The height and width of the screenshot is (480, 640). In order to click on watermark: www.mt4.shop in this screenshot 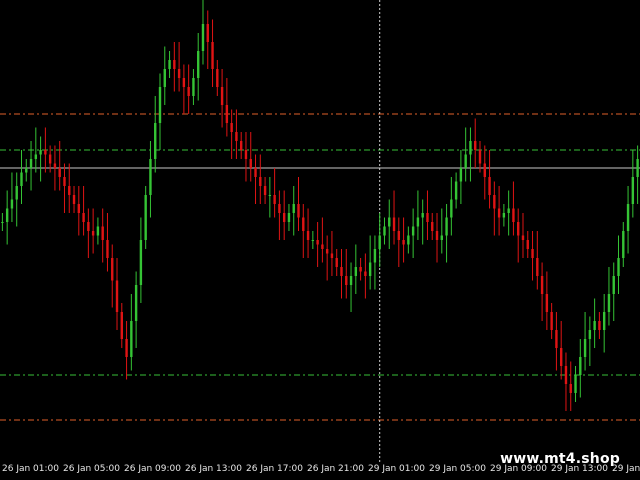, I will do `click(560, 459)`.